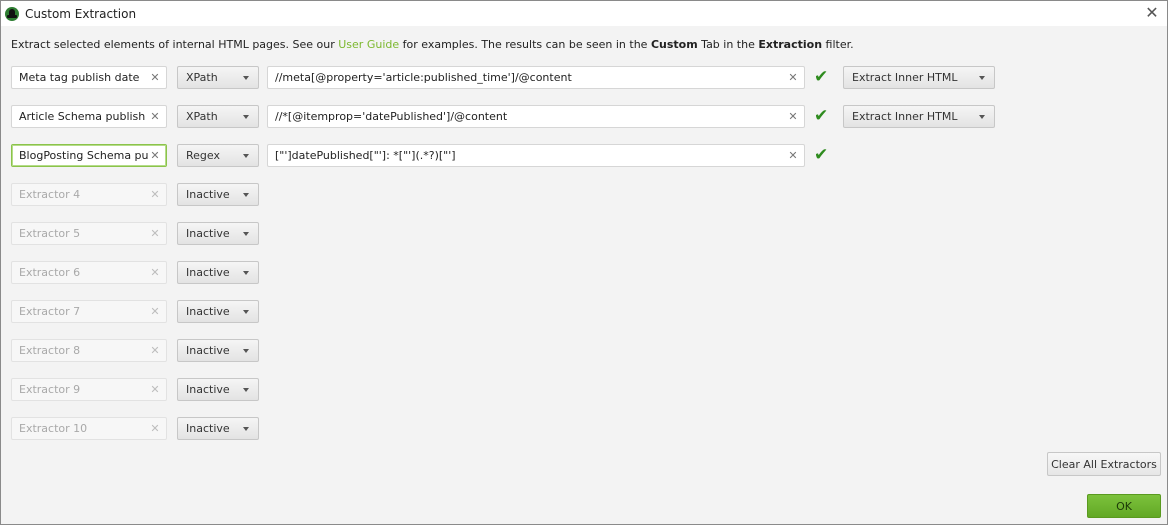  Describe the element at coordinates (391, 116) in the screenshot. I see `extractor-expression-value: //*[@itemprop='datePublished']/@content` at that location.